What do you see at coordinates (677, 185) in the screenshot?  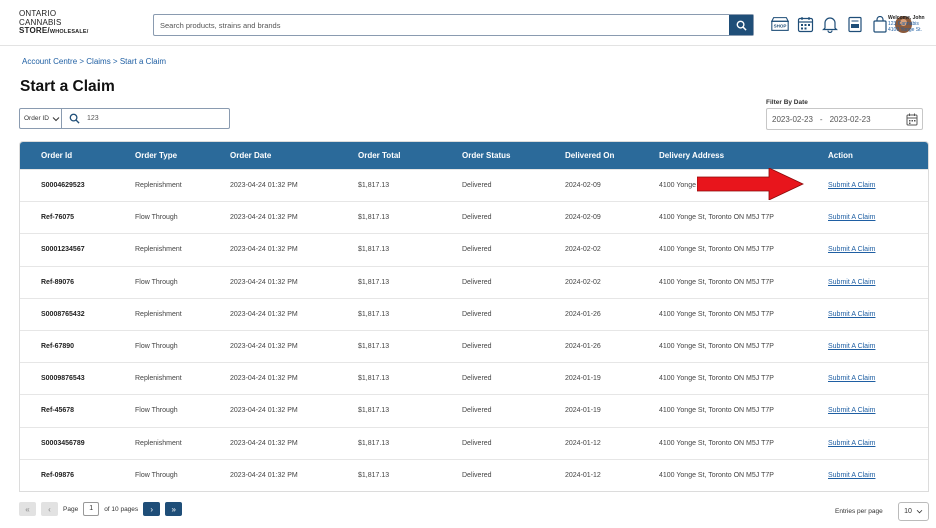 I see `delivery-address-cell: 4100 Yonge` at bounding box center [677, 185].